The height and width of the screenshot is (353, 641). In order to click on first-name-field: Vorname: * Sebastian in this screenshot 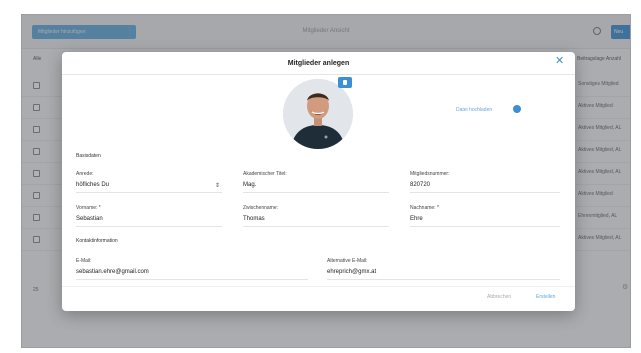, I will do `click(149, 216)`.